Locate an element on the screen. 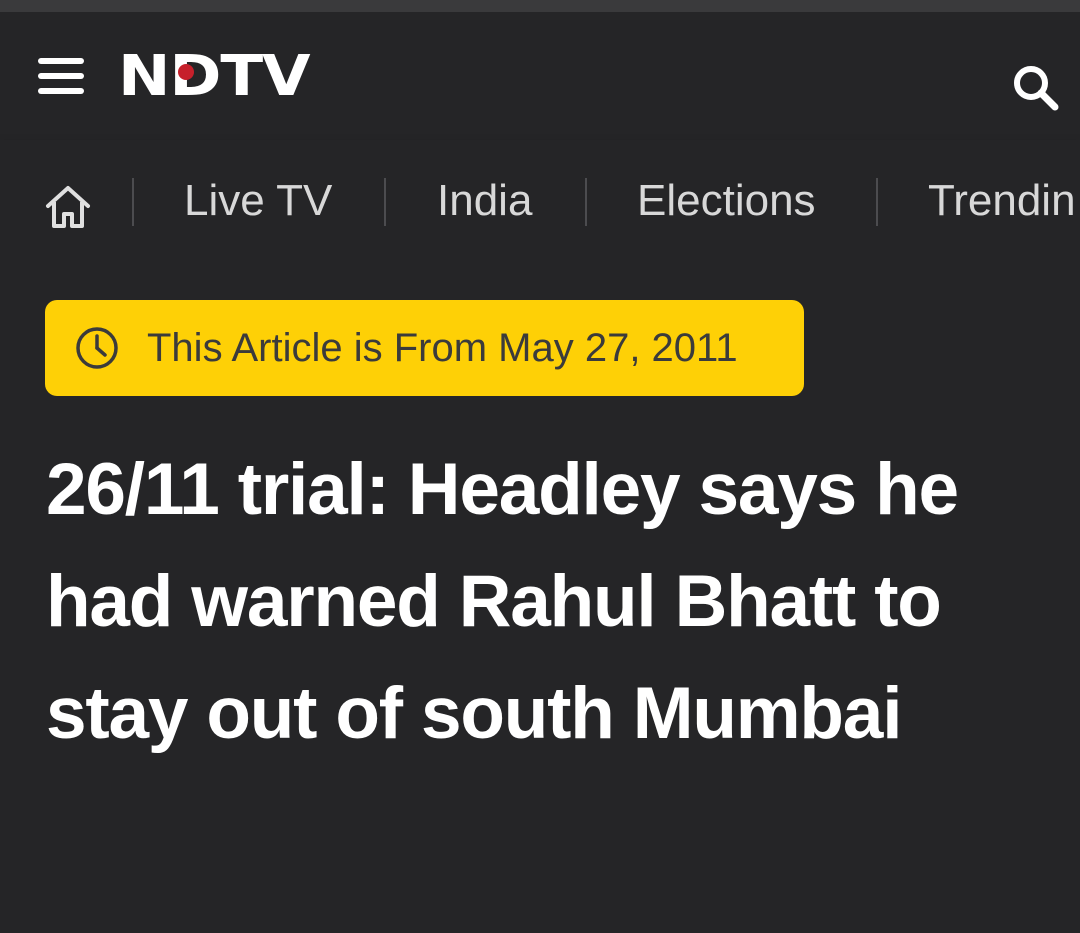  site-header: NDTV is located at coordinates (540, 76).